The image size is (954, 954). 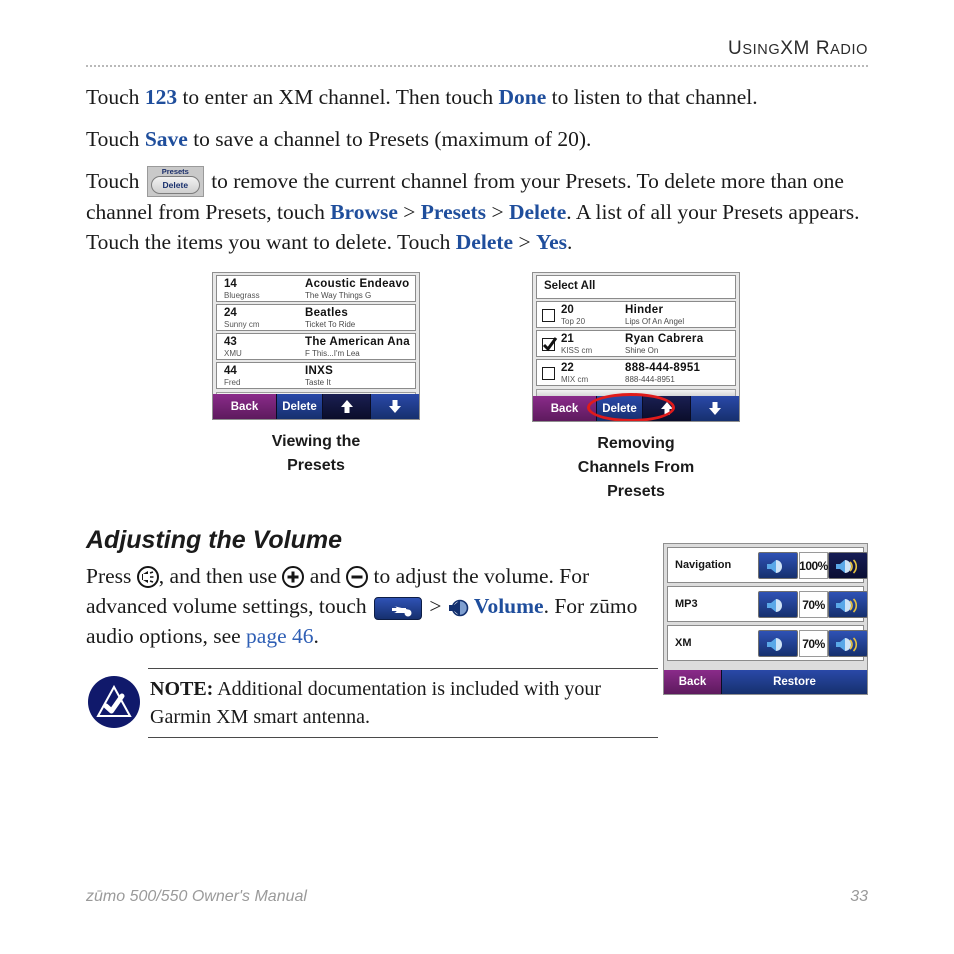 I want to click on list-item: 43 XMU The American Ana F This...I'm Lea, so click(x=316, y=346).